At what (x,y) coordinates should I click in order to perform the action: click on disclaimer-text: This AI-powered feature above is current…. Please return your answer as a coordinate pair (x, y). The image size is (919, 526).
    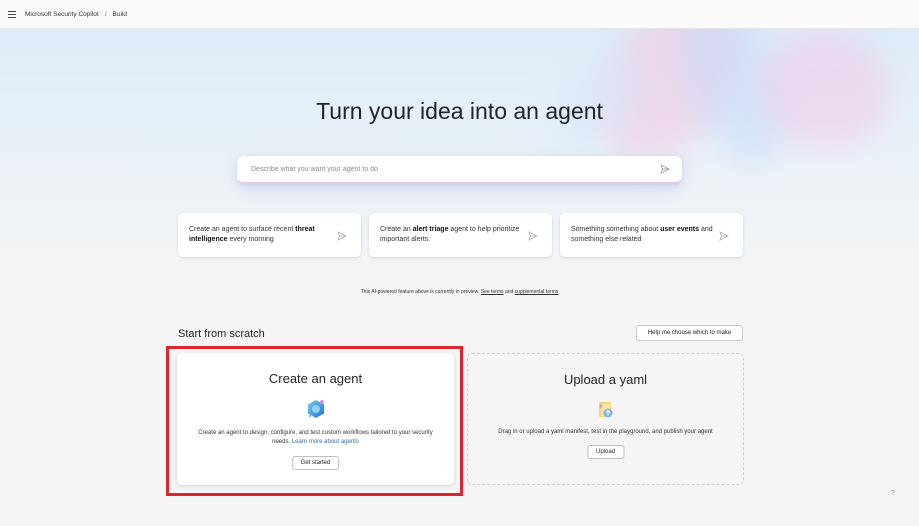
    Looking at the image, I should click on (420, 292).